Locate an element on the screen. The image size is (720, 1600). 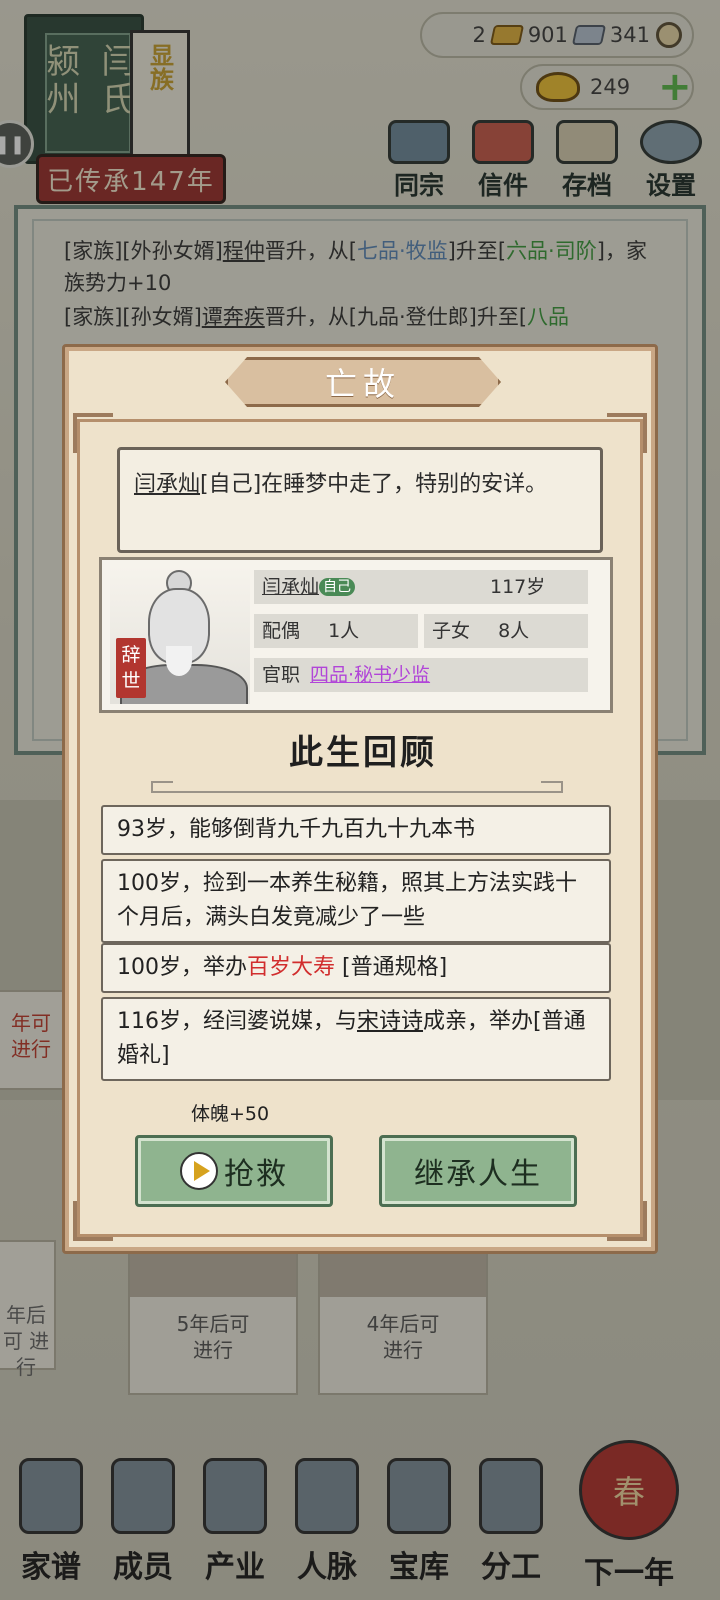
spouse-count: 1人 is located at coordinates (344, 631).